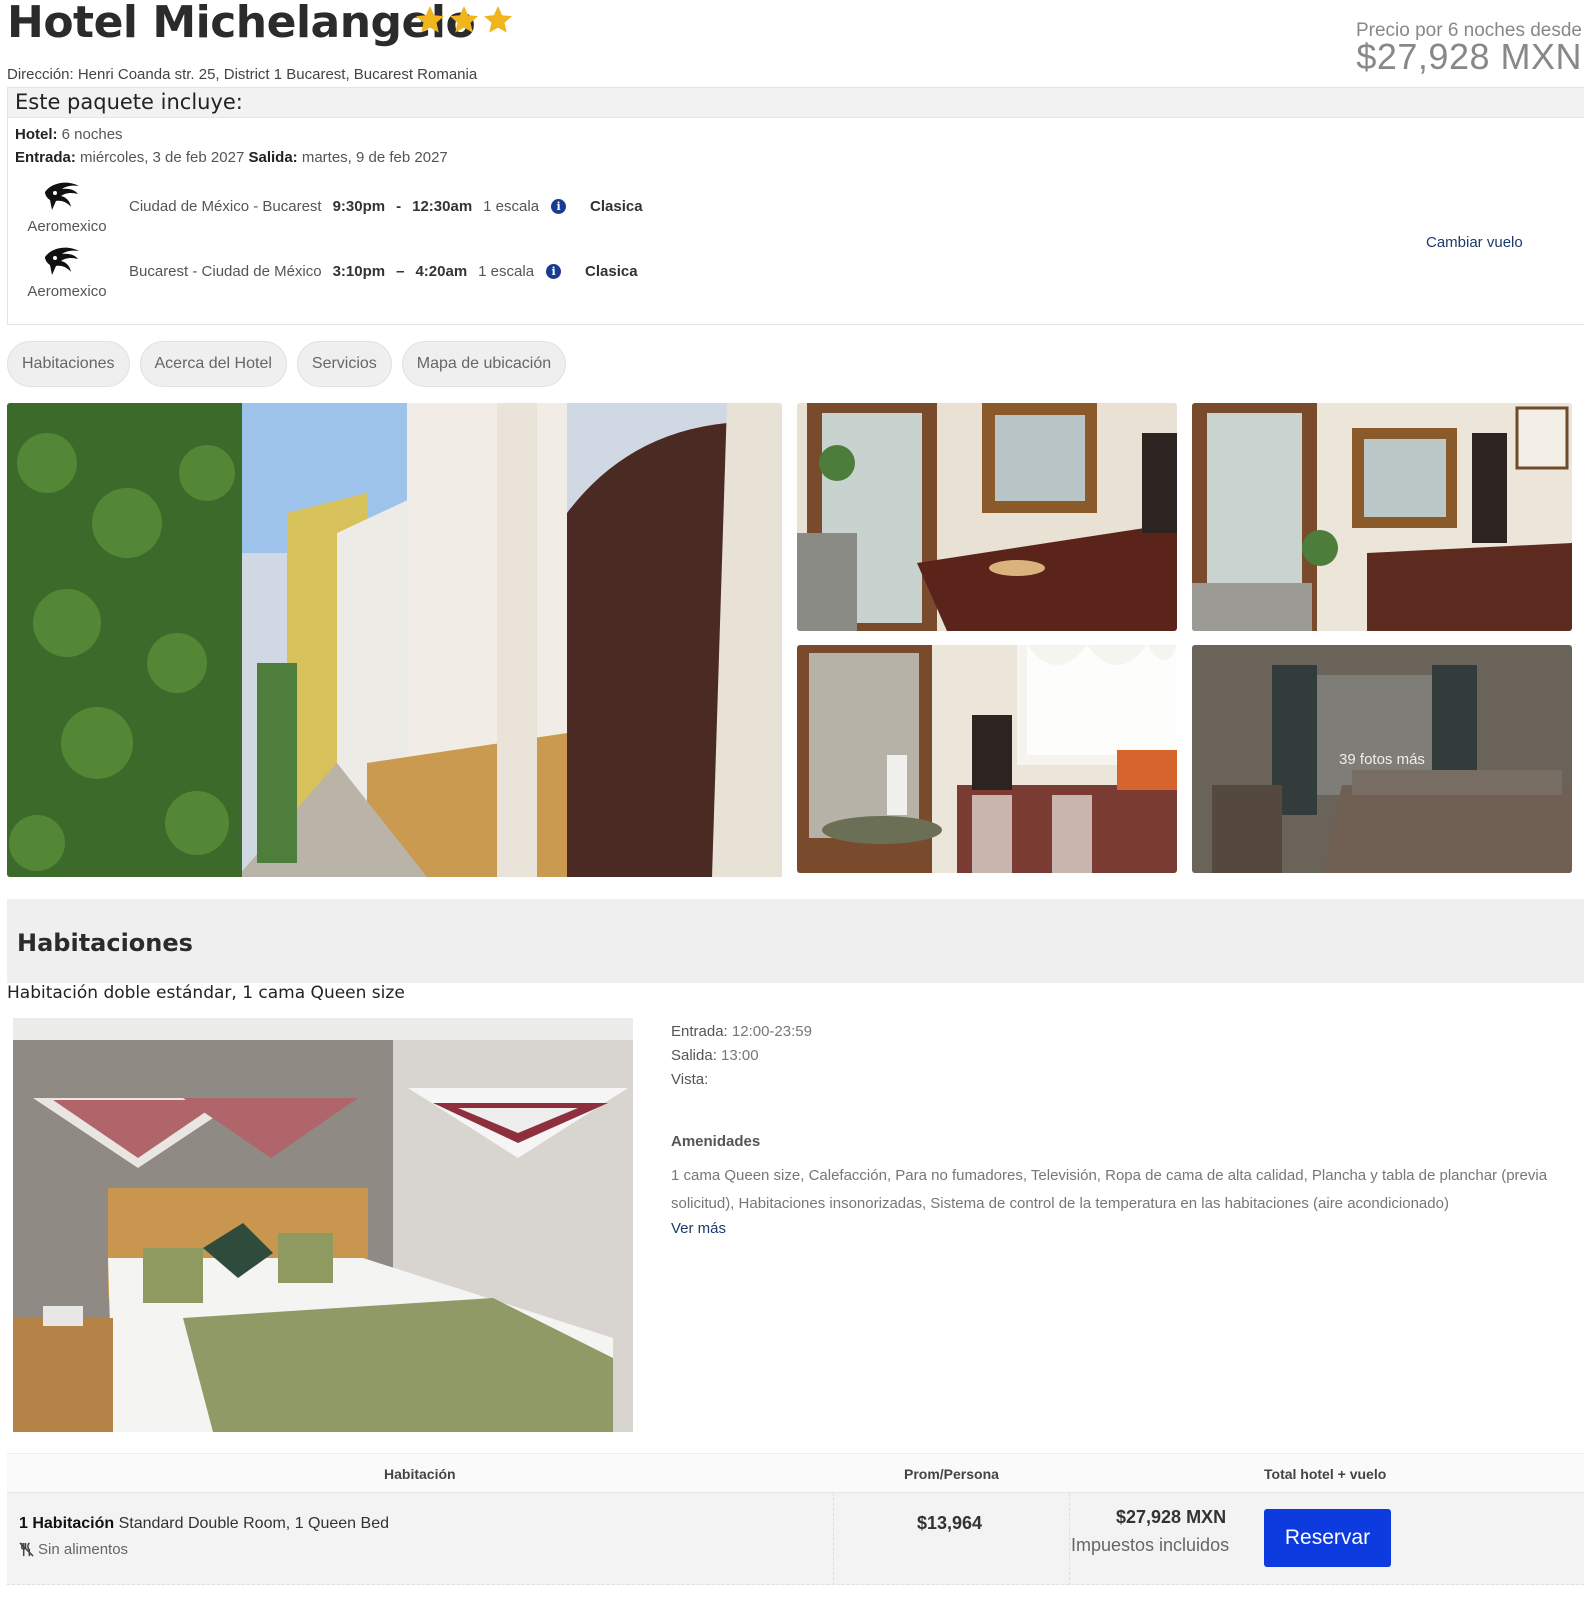 Image resolution: width=1584 pixels, height=1600 pixels. What do you see at coordinates (690, 1079) in the screenshot?
I see `room-view: Vista:` at bounding box center [690, 1079].